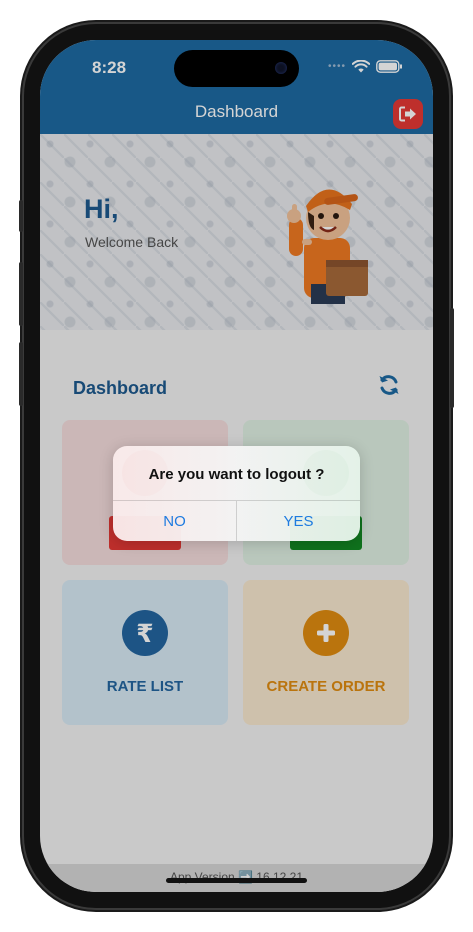 The height and width of the screenshot is (932, 473). What do you see at coordinates (452, 358) in the screenshot?
I see `power-button` at bounding box center [452, 358].